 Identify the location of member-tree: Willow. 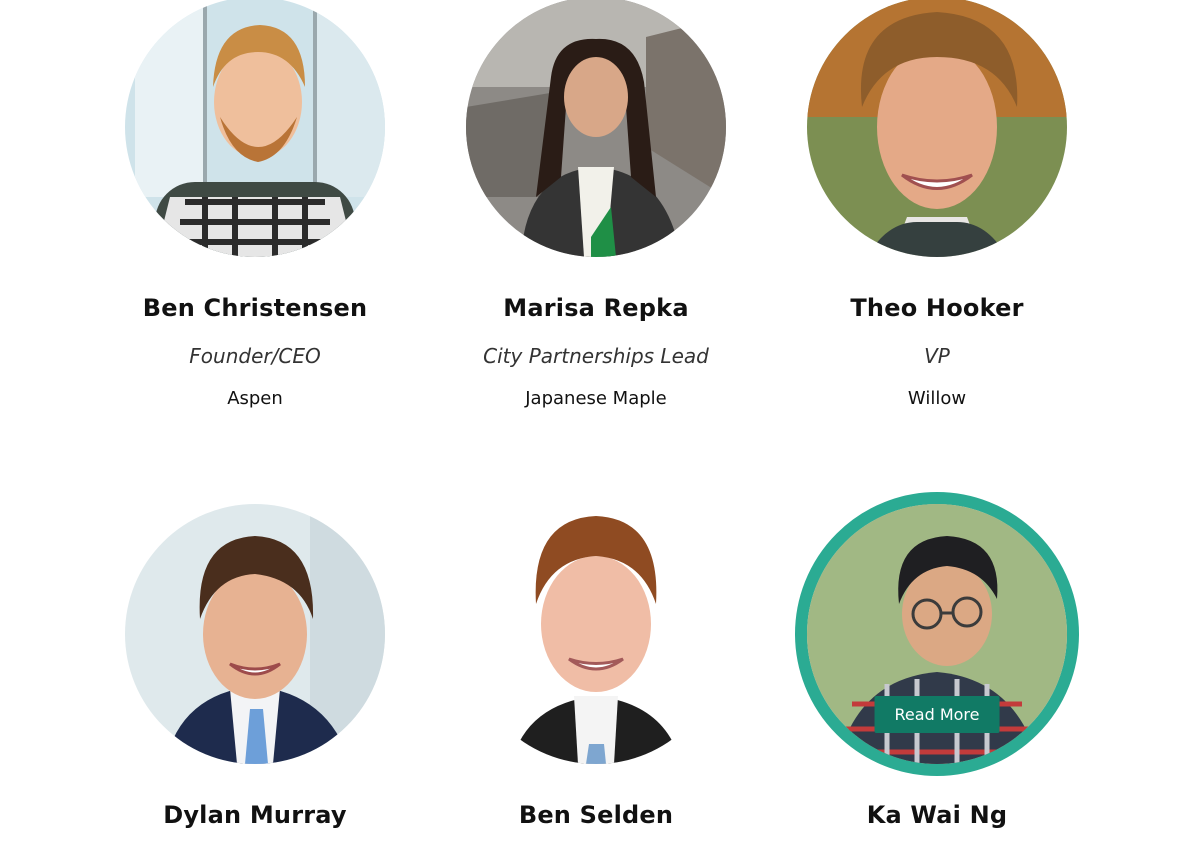
(937, 398).